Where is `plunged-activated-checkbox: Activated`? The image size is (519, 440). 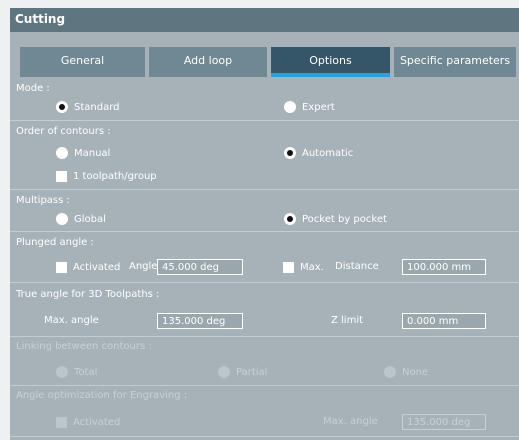 plunged-activated-checkbox: Activated is located at coordinates (88, 267).